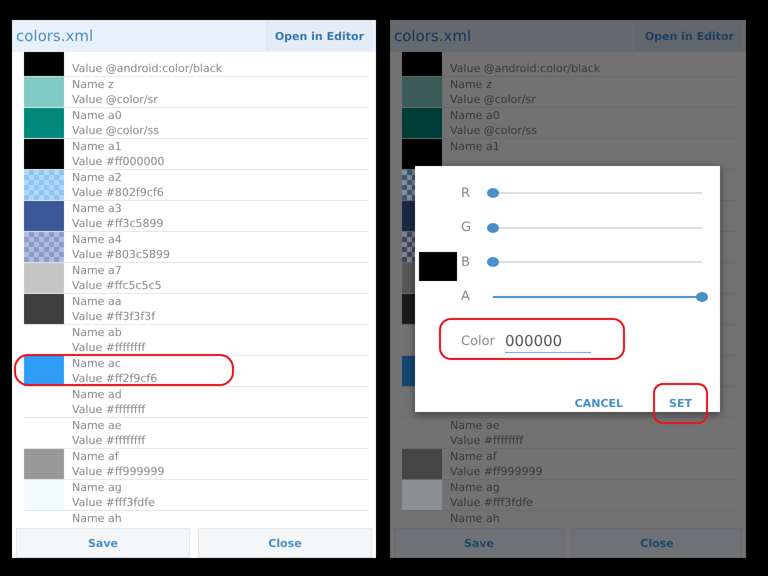  Describe the element at coordinates (97, 332) in the screenshot. I see `color-name: Name ab` at that location.